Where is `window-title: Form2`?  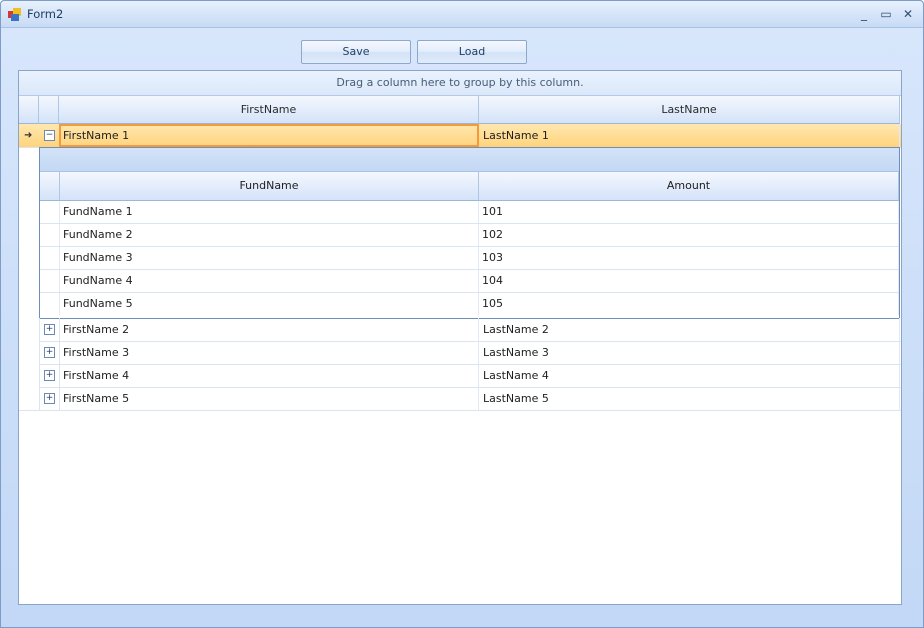 window-title: Form2 is located at coordinates (45, 14).